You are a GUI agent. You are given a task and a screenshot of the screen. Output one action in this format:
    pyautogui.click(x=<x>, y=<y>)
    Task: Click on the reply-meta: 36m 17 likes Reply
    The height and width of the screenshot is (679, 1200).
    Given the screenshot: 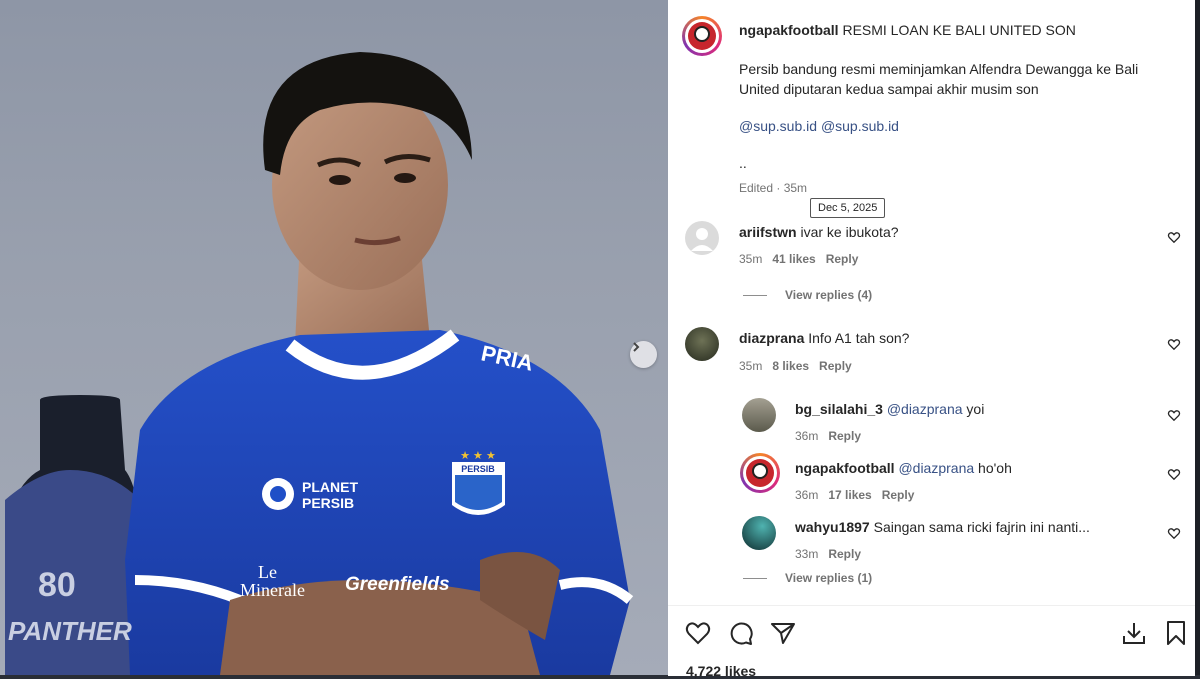 What is the action you would take?
    pyautogui.click(x=854, y=495)
    